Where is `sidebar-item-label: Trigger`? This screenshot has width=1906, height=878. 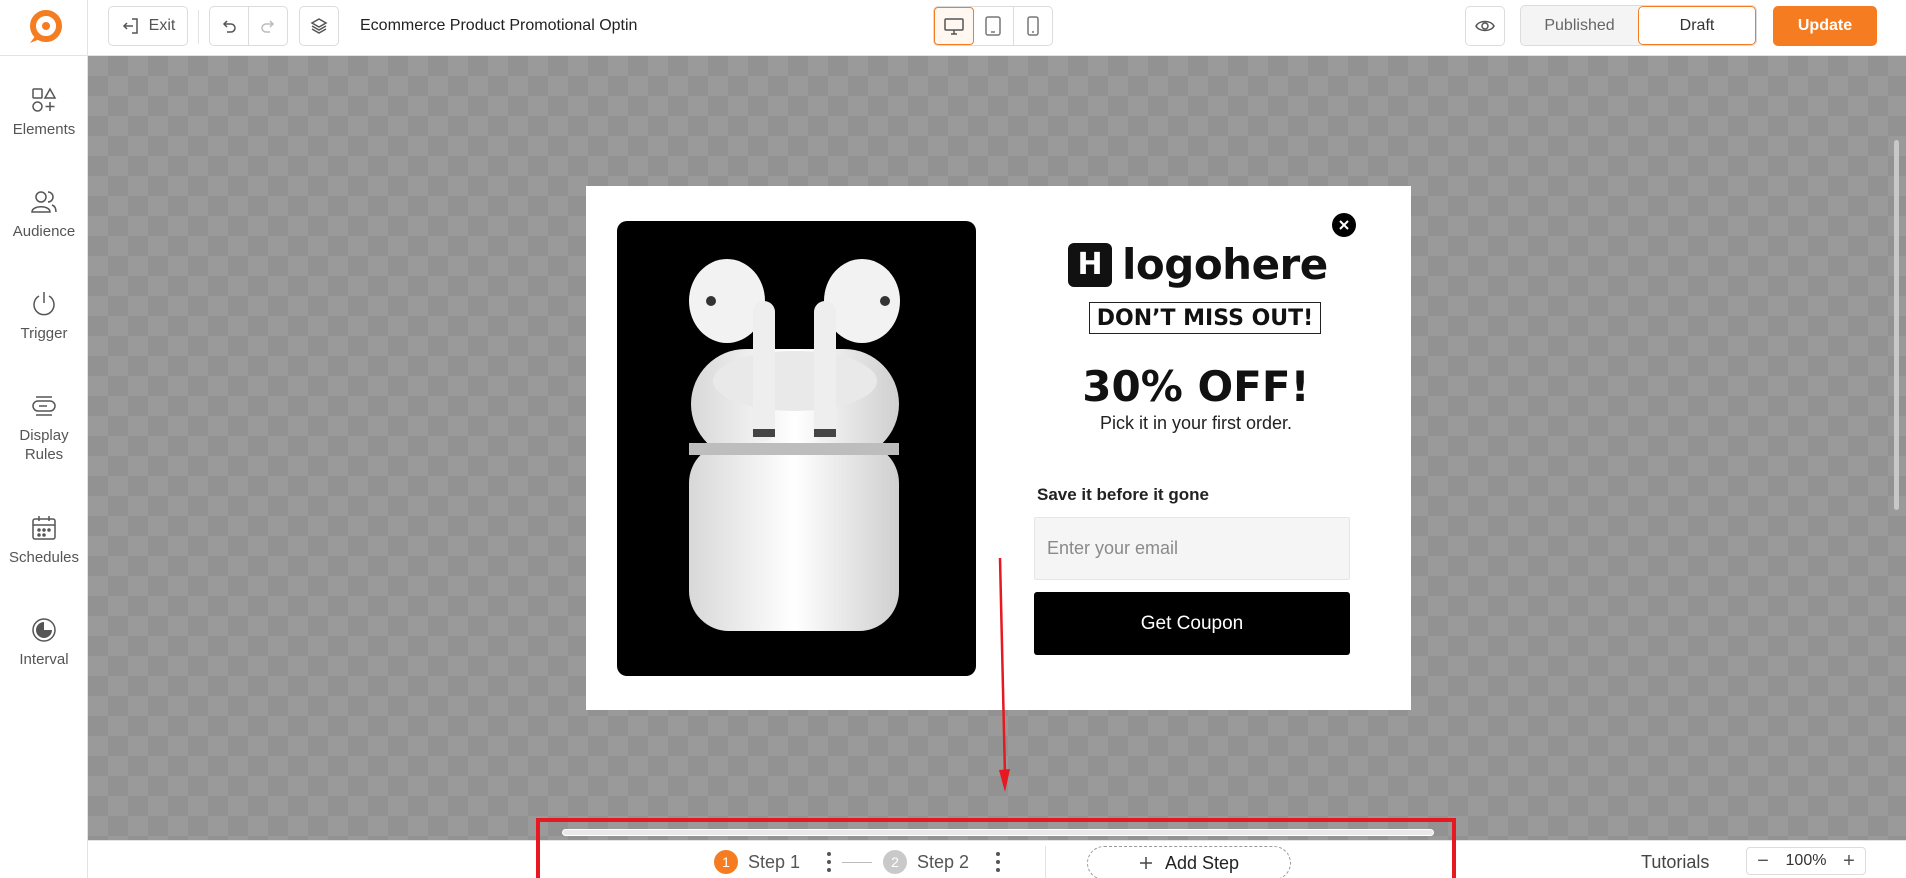
sidebar-item-label: Trigger is located at coordinates (44, 333).